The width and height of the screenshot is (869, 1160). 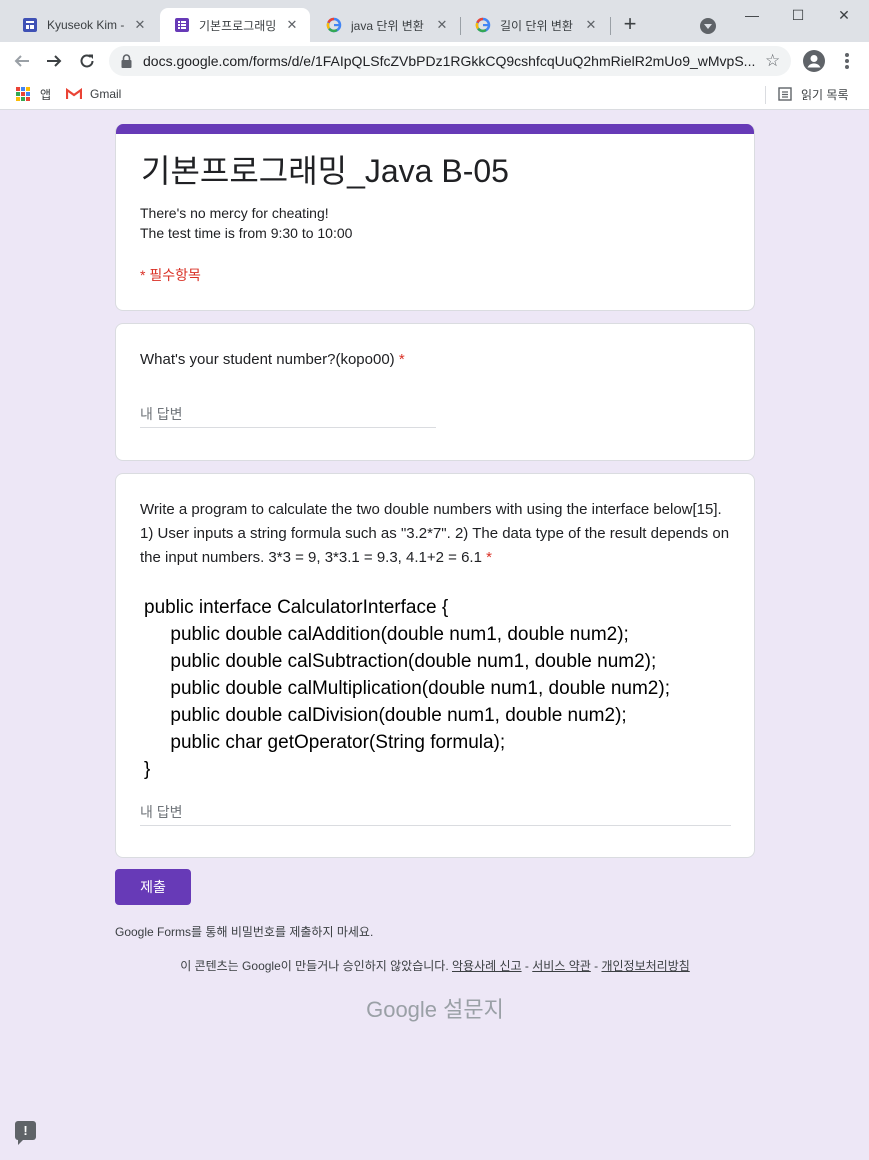 What do you see at coordinates (487, 966) in the screenshot?
I see `report-abuse-link: 악용사례 신고` at bounding box center [487, 966].